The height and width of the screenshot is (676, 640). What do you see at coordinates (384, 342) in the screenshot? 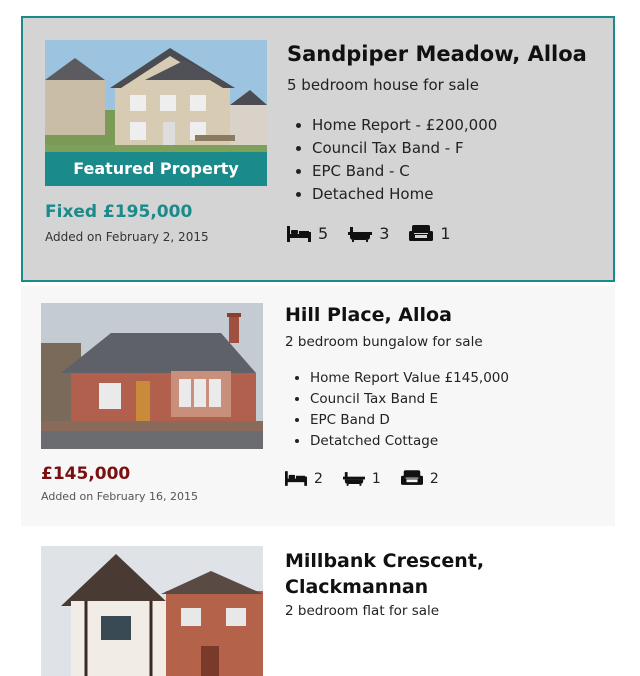
I see `listing-subtitle: 2 bedroom bungalow for sale` at bounding box center [384, 342].